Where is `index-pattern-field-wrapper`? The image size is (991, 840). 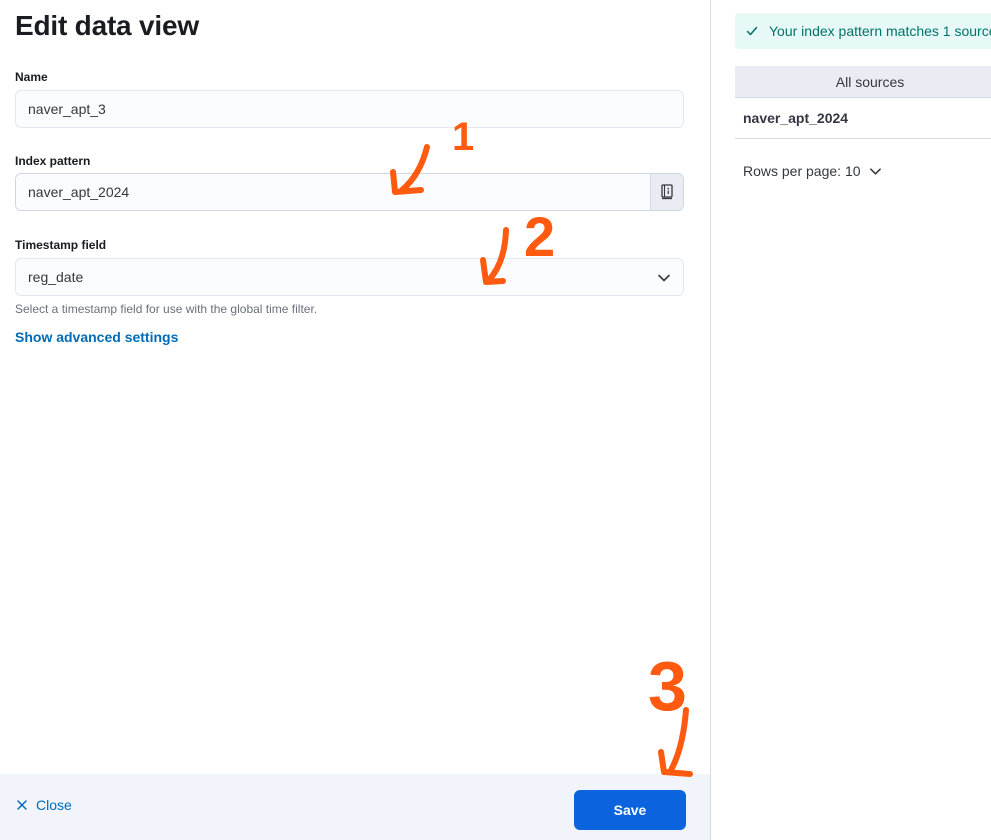
index-pattern-field-wrapper is located at coordinates (349, 192).